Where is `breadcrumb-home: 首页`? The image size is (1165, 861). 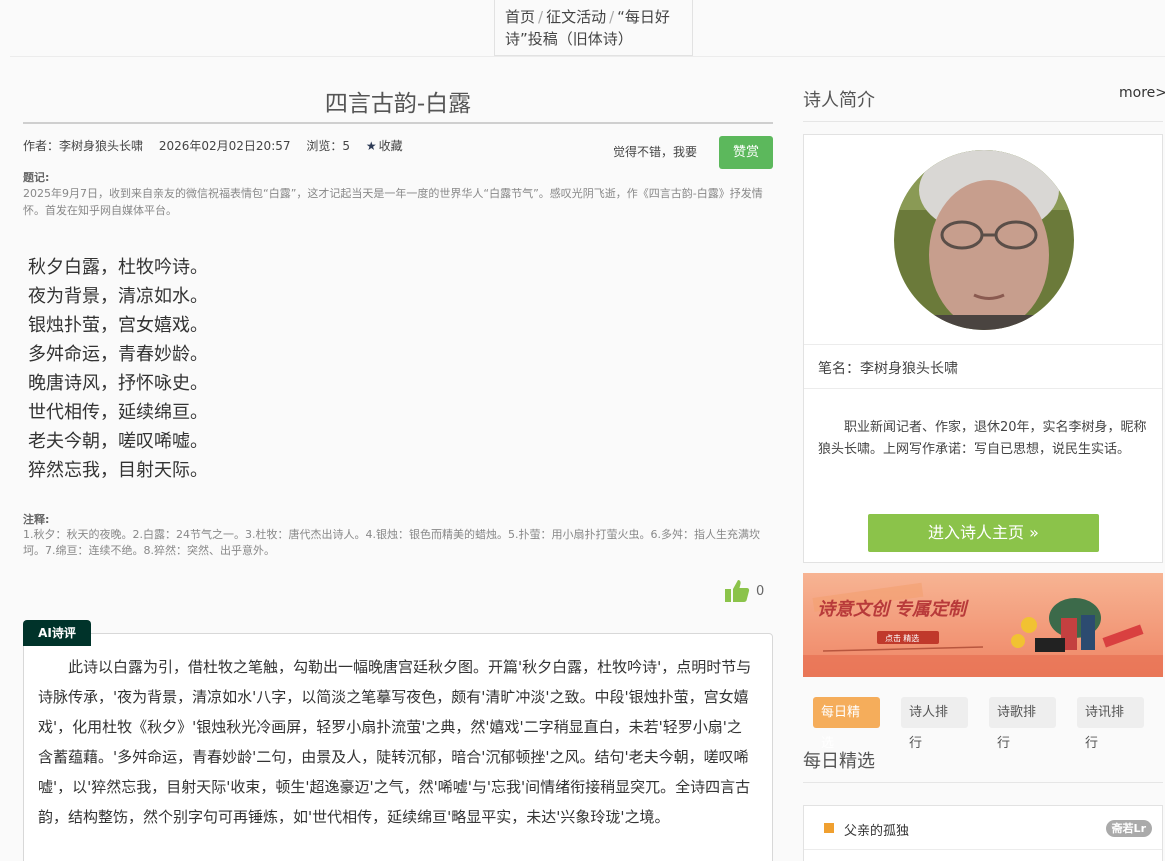
breadcrumb-home: 首页 is located at coordinates (520, 17).